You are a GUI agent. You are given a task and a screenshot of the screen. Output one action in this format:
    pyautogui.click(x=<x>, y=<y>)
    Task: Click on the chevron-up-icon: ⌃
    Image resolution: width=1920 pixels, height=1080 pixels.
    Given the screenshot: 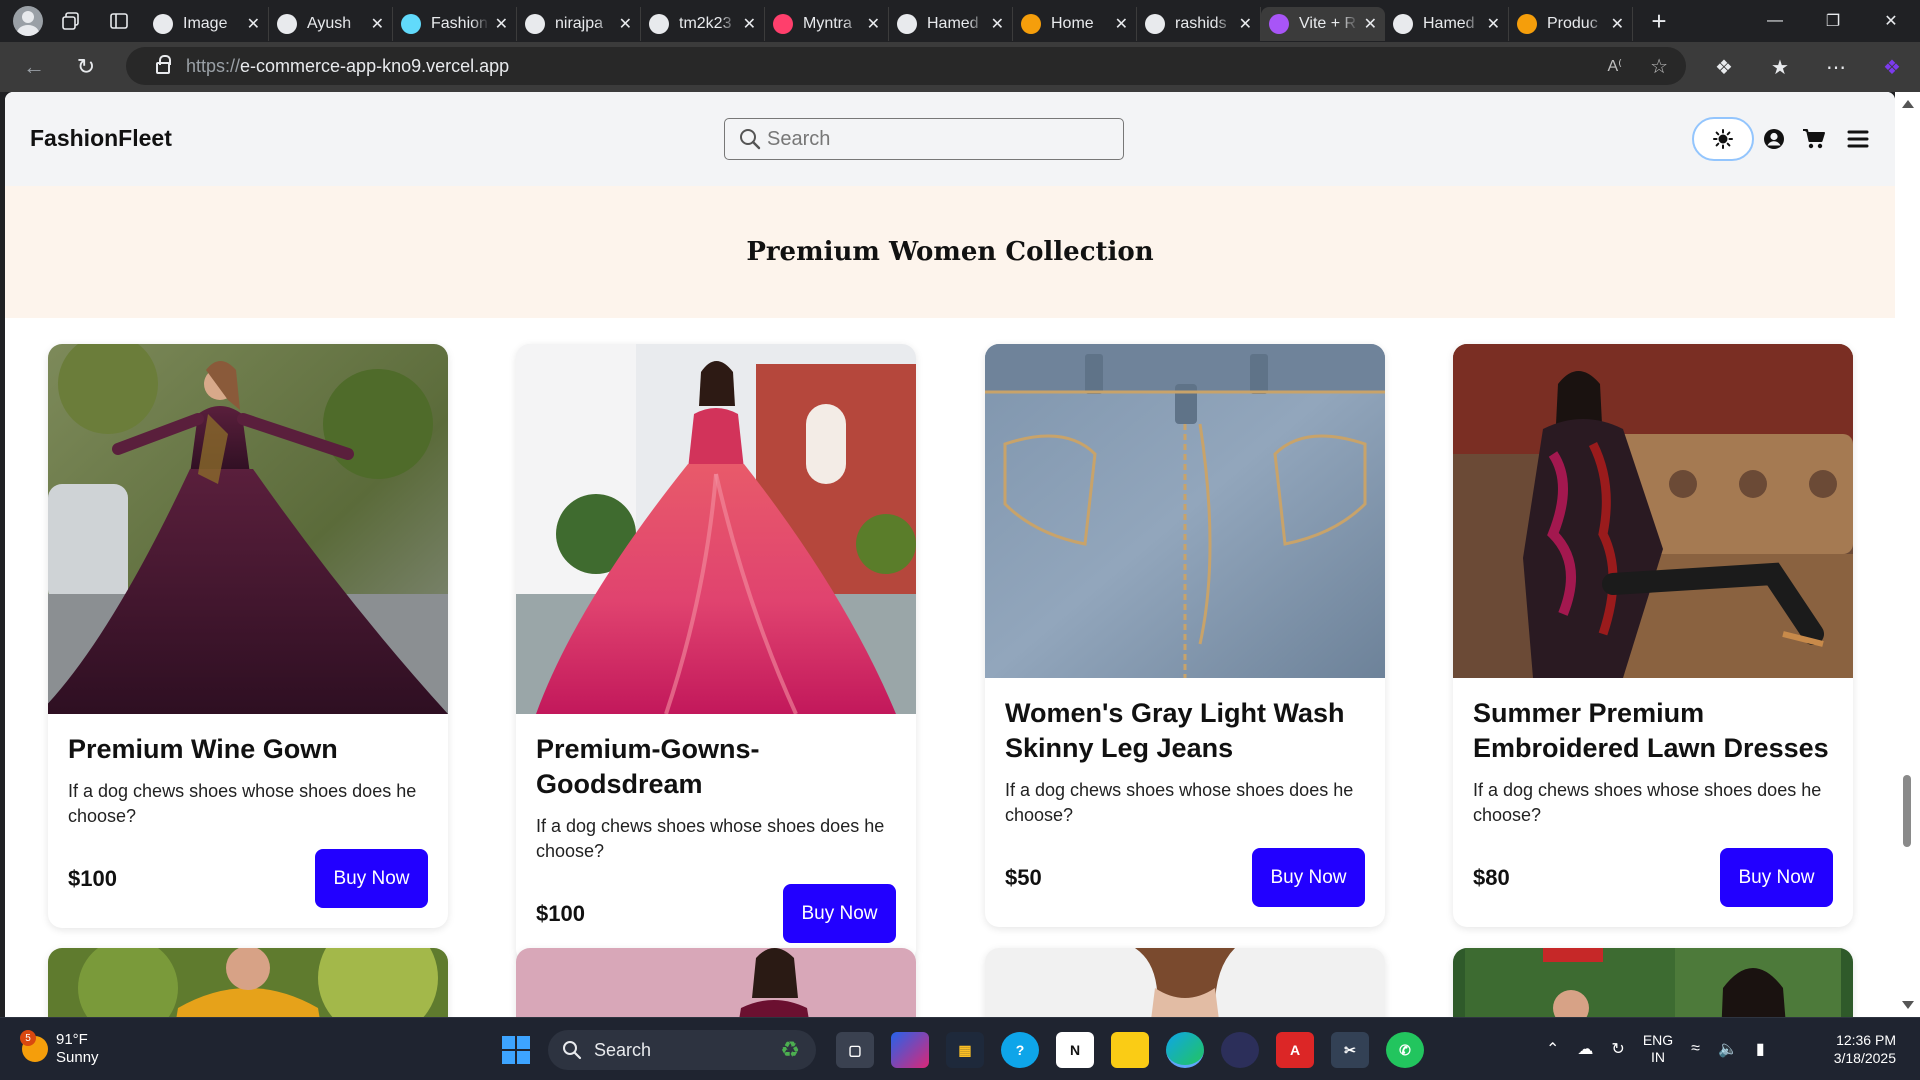 What is the action you would take?
    pyautogui.click(x=1552, y=1049)
    